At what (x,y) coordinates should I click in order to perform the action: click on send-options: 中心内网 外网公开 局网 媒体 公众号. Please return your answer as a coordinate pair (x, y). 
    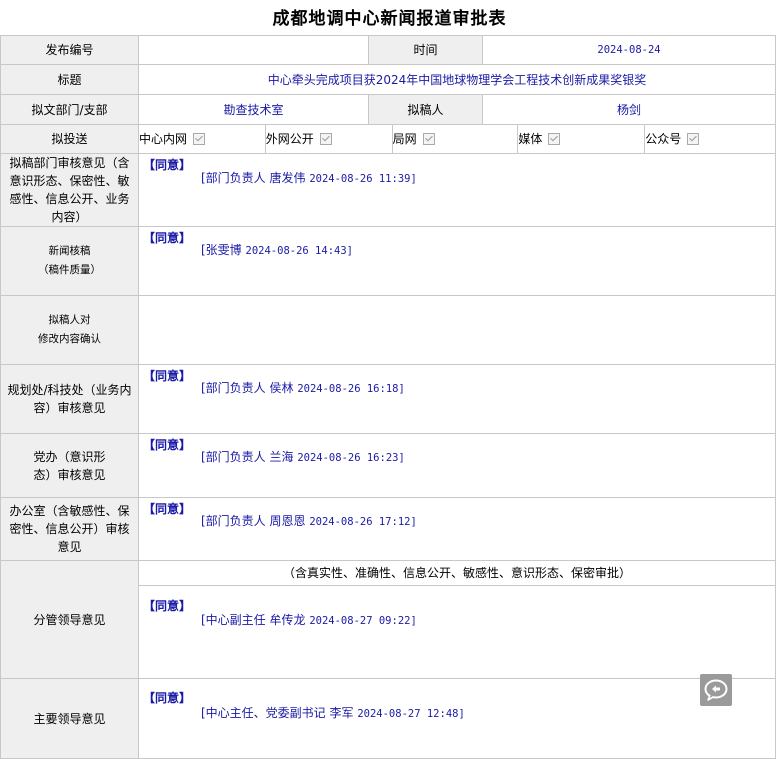
    Looking at the image, I should click on (457, 139).